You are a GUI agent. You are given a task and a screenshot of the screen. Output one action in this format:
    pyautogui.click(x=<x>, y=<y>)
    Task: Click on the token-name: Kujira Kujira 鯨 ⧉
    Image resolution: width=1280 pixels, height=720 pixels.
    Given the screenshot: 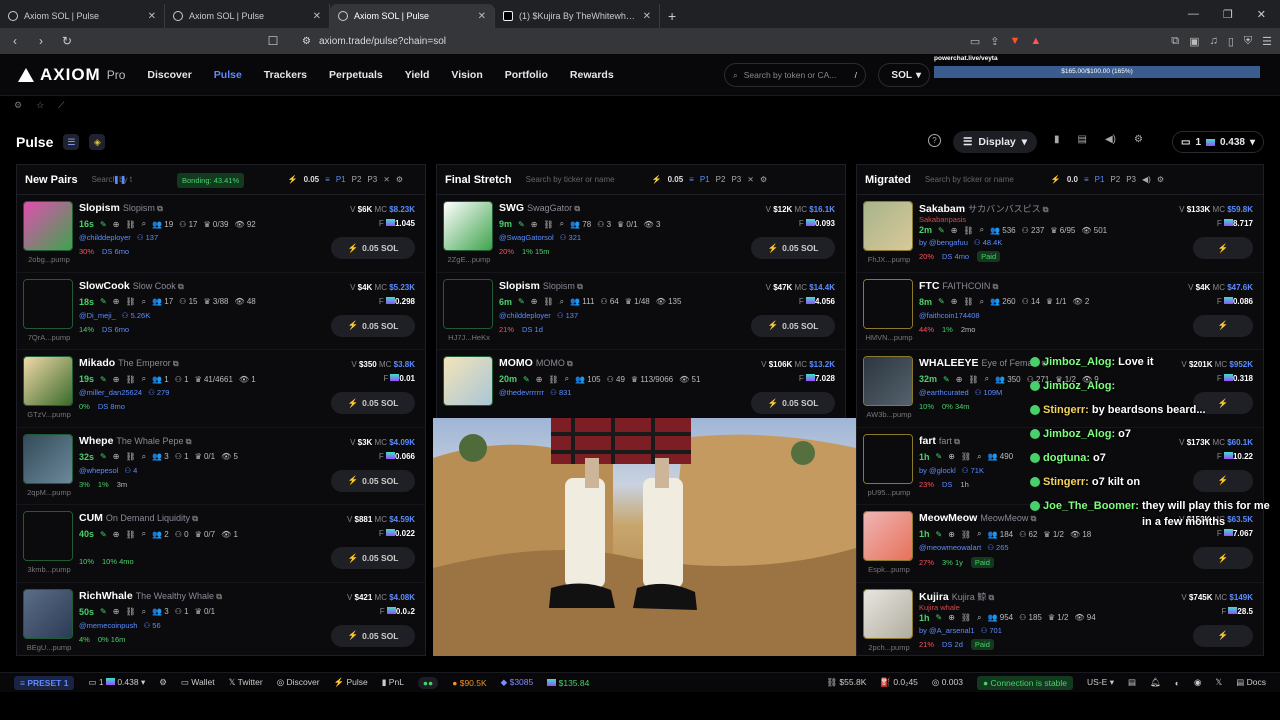 What is the action you would take?
    pyautogui.click(x=956, y=596)
    